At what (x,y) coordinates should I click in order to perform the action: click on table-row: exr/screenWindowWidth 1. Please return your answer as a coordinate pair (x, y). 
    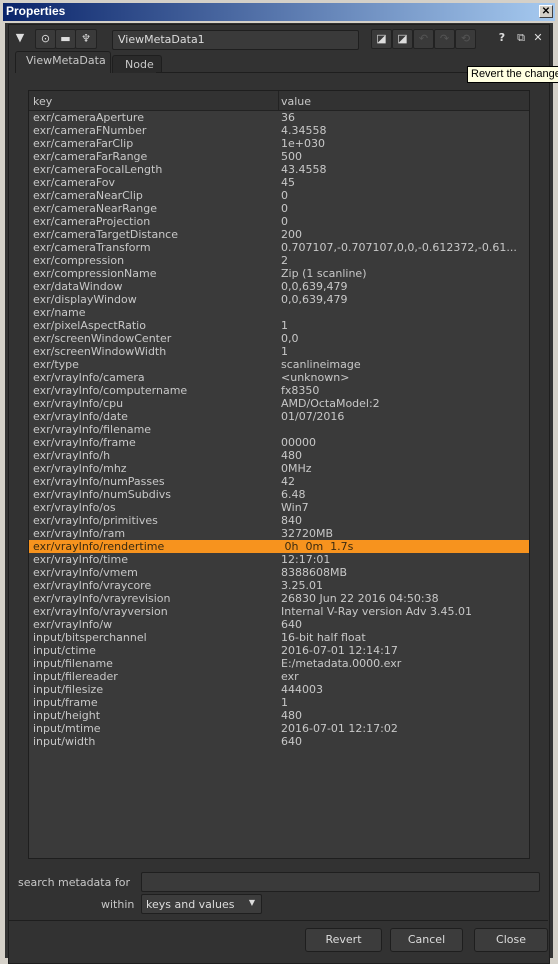
    Looking at the image, I should click on (279, 351).